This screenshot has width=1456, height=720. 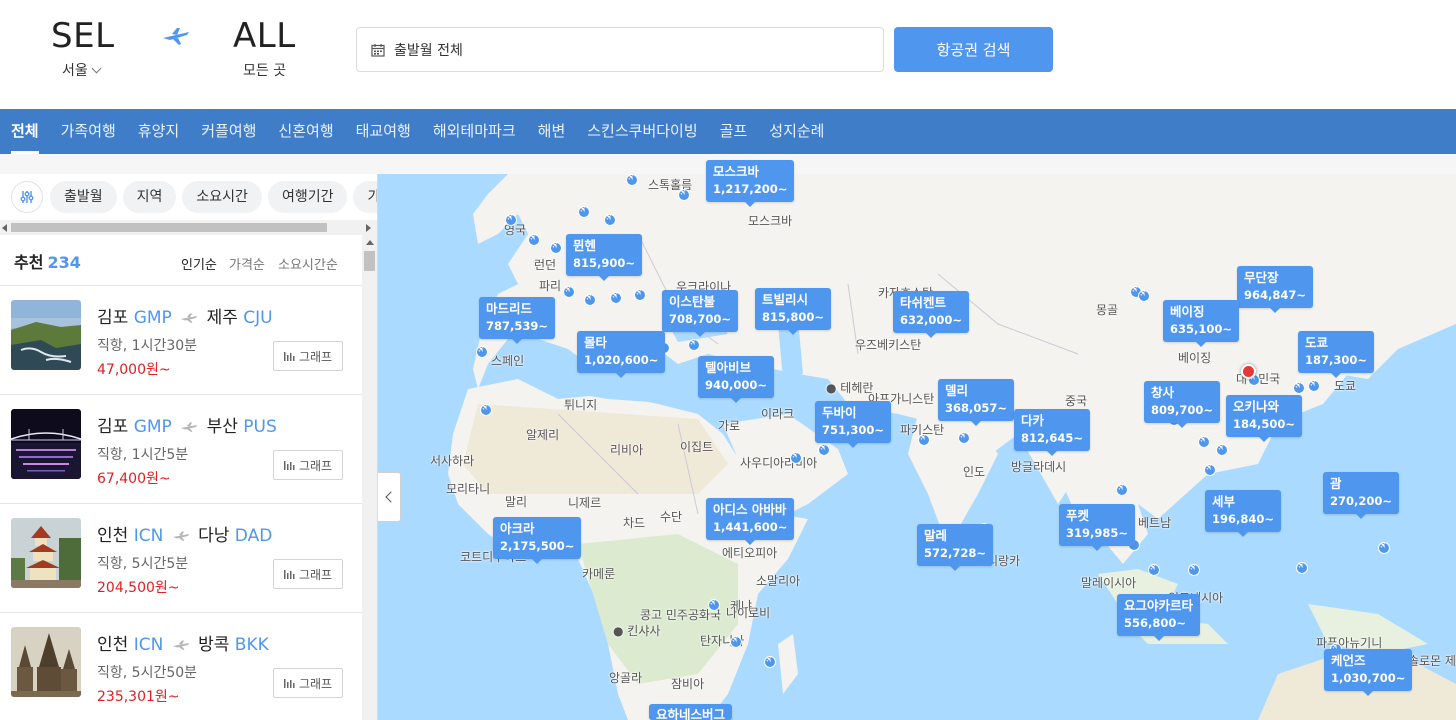 I want to click on filter-chip-region: 지역, so click(x=149, y=197).